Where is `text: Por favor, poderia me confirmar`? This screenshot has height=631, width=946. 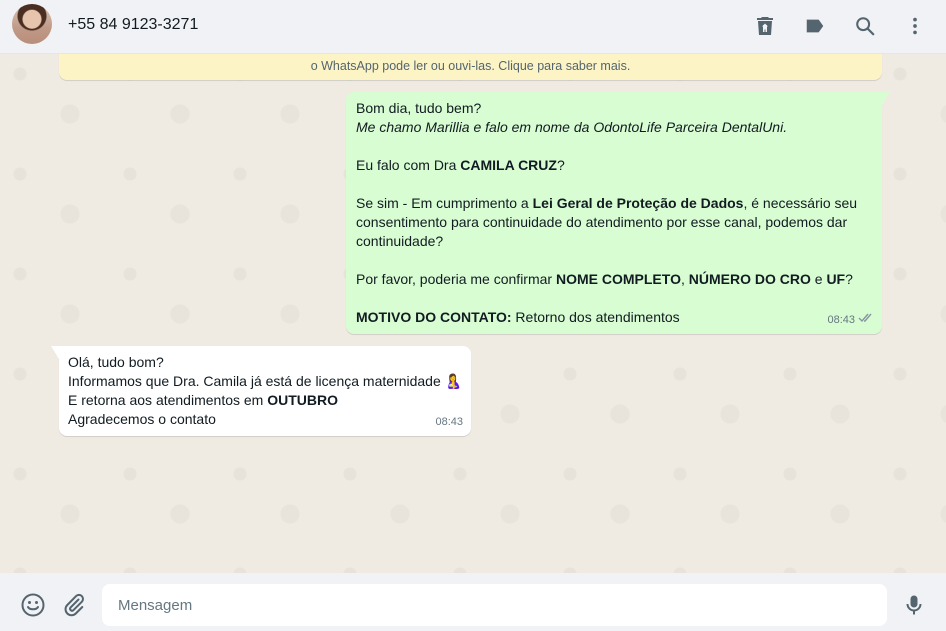
text: Por favor, poderia me confirmar is located at coordinates (456, 279).